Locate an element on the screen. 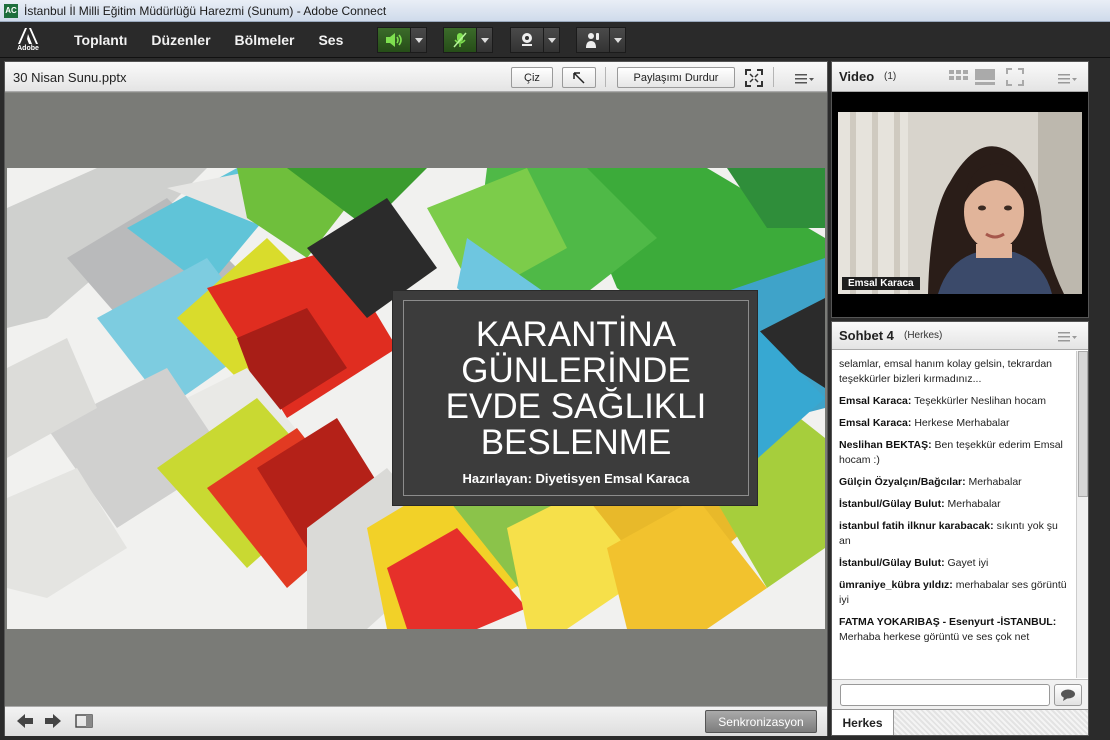 Image resolution: width=1110 pixels, height=740 pixels. chat-message: İstanbul/Gülay Bulut: Gayet iyi is located at coordinates (954, 563).